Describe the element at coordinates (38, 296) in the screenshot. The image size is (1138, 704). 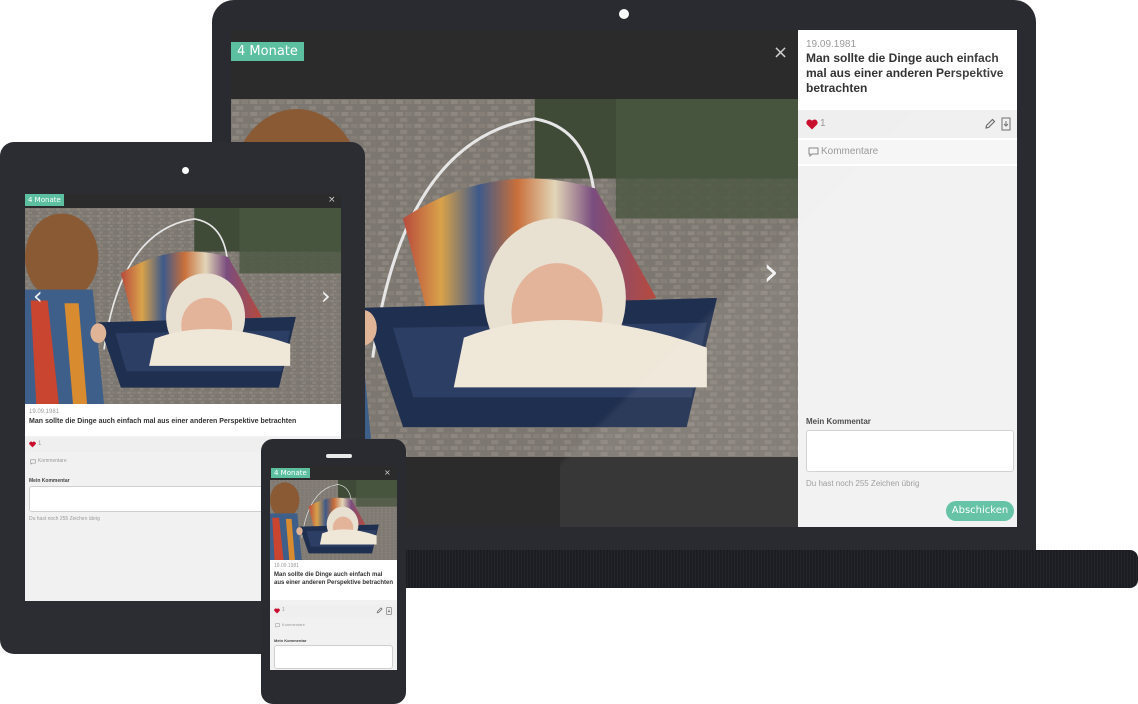
I see `chevron-left-icon: ‹` at that location.